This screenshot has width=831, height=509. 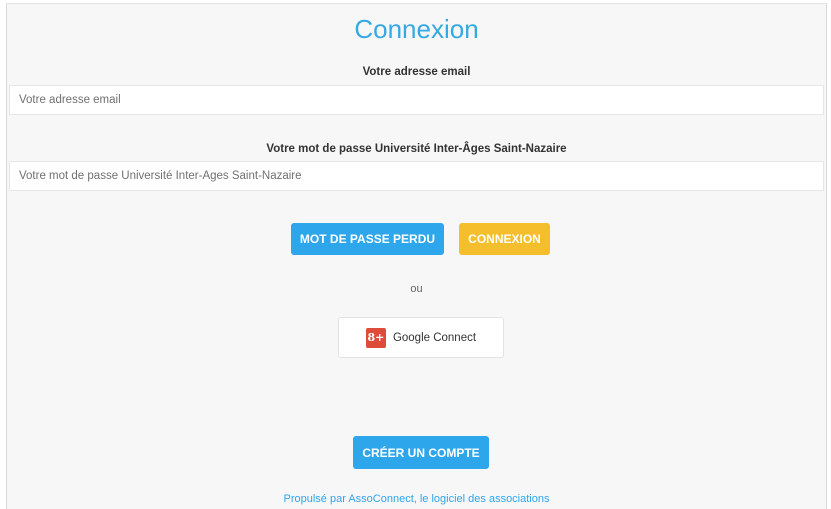 What do you see at coordinates (416, 29) in the screenshot?
I see `page-title: Connexion` at bounding box center [416, 29].